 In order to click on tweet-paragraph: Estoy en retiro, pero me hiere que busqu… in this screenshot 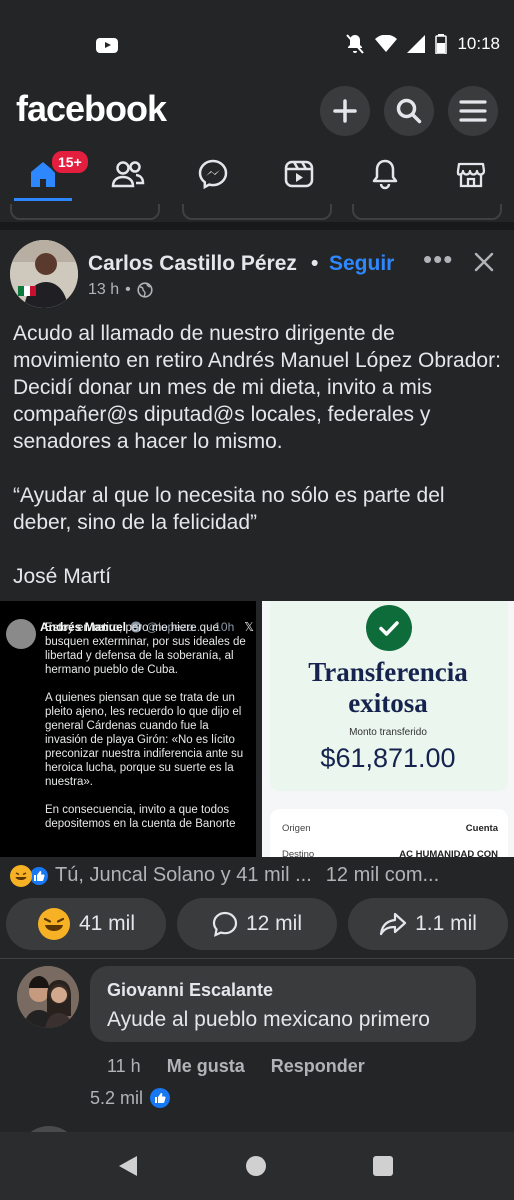, I will do `click(145, 649)`.